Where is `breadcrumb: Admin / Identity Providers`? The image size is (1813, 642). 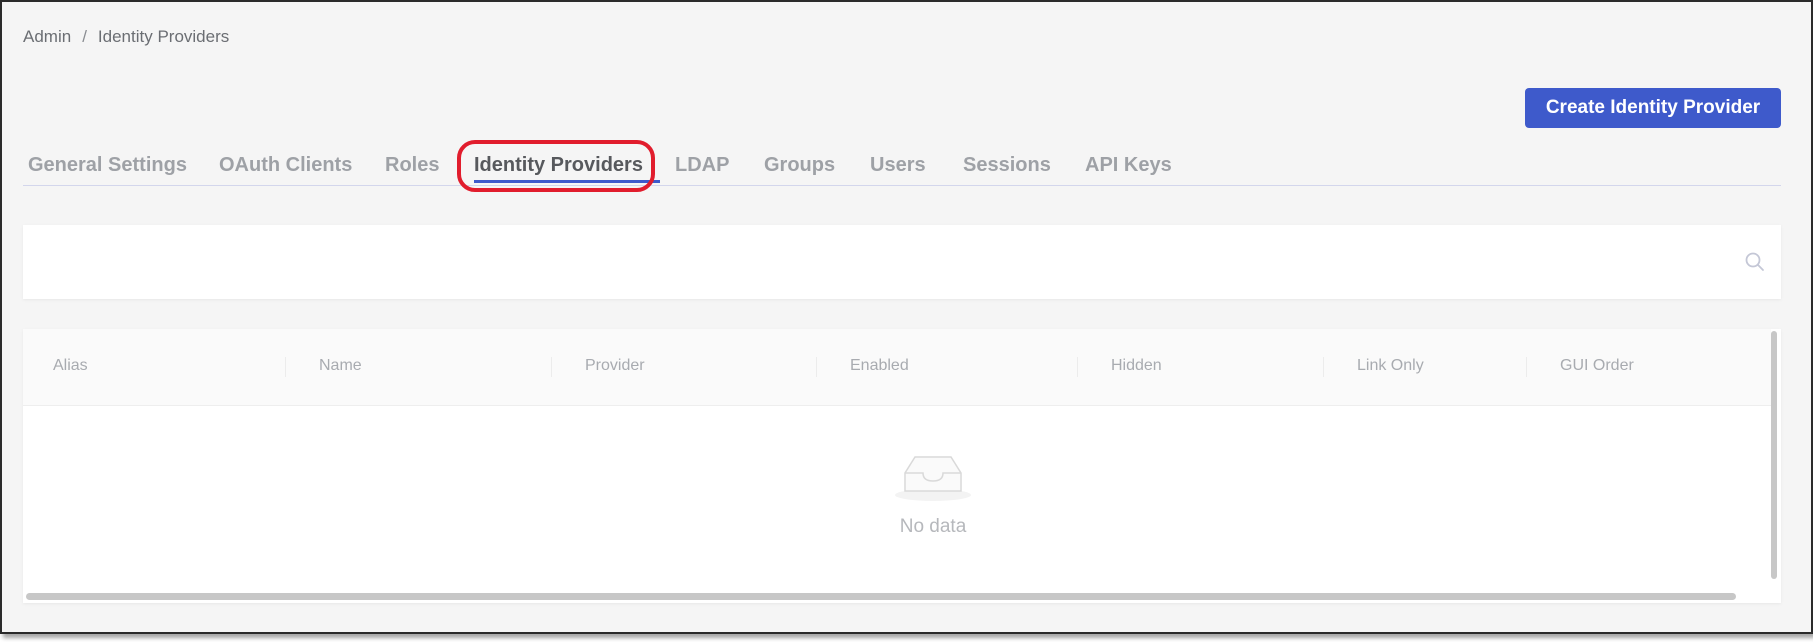
breadcrumb: Admin / Identity Providers is located at coordinates (126, 37).